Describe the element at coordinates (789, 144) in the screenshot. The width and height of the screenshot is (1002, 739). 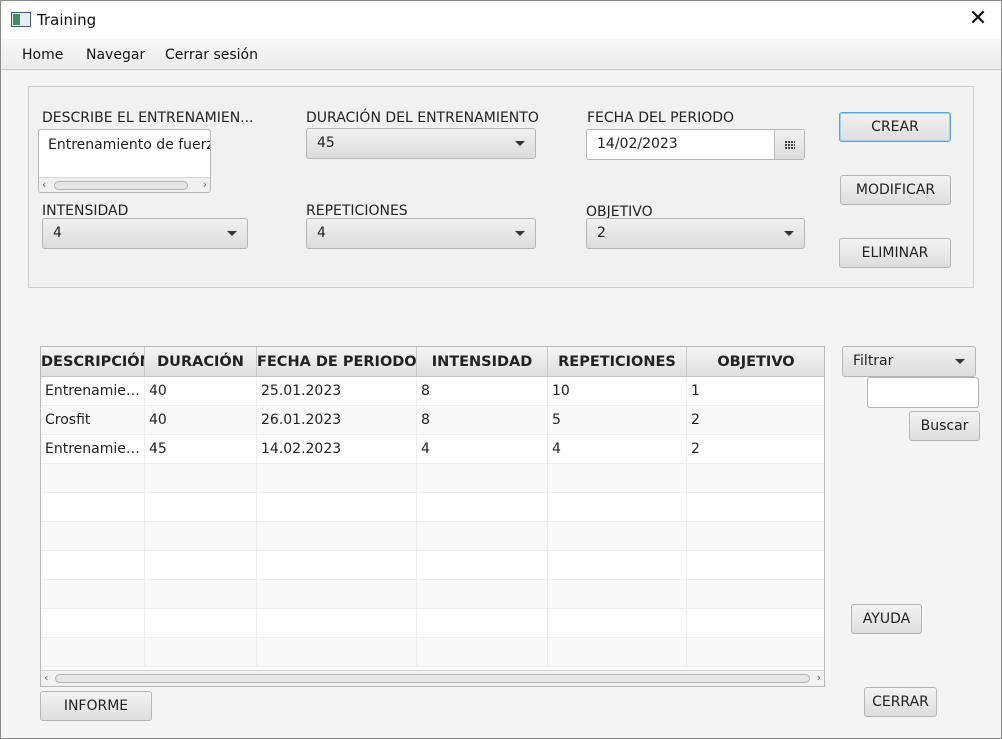
I see `calendar-button` at that location.